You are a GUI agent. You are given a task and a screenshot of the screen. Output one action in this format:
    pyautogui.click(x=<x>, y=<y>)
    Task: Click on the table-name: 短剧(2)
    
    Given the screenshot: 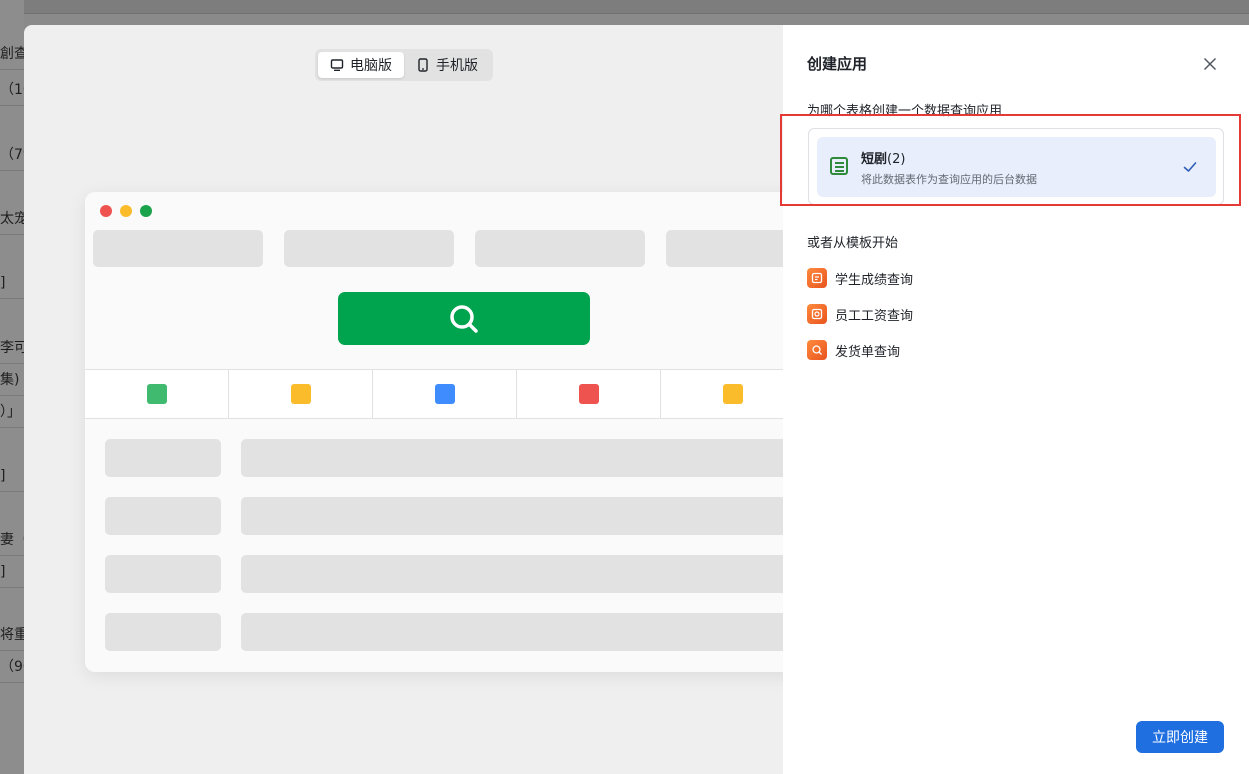 What is the action you would take?
    pyautogui.click(x=883, y=157)
    